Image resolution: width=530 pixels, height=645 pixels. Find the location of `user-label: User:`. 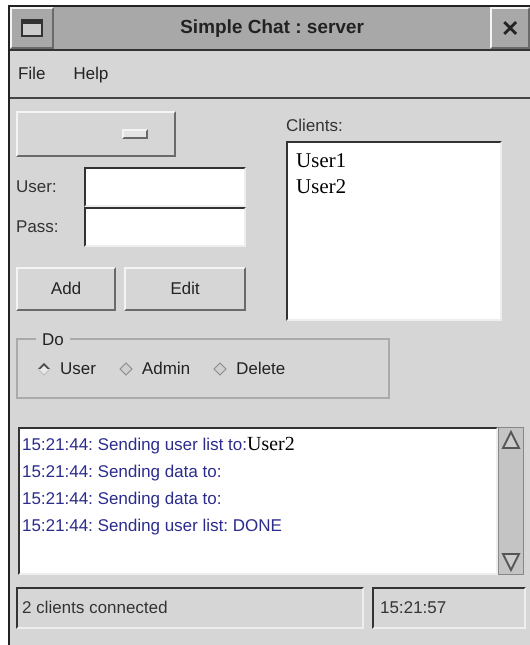

user-label: User: is located at coordinates (37, 187).